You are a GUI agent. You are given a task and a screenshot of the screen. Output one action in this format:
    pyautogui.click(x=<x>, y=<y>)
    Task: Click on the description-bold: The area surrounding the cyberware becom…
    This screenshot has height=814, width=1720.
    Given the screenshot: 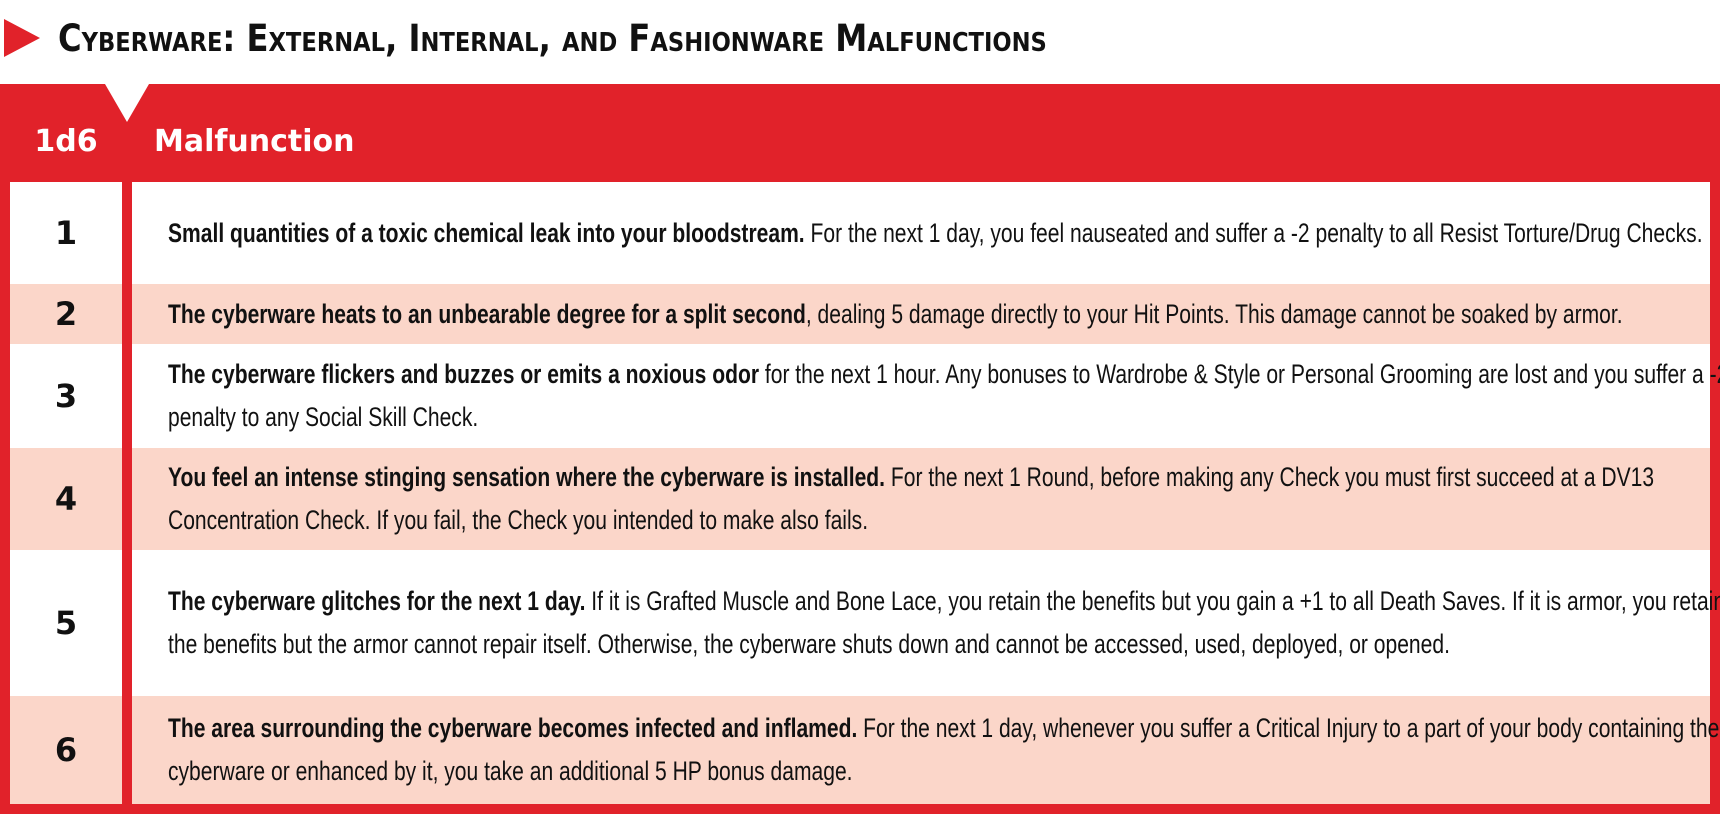 What is the action you would take?
    pyautogui.click(x=513, y=728)
    